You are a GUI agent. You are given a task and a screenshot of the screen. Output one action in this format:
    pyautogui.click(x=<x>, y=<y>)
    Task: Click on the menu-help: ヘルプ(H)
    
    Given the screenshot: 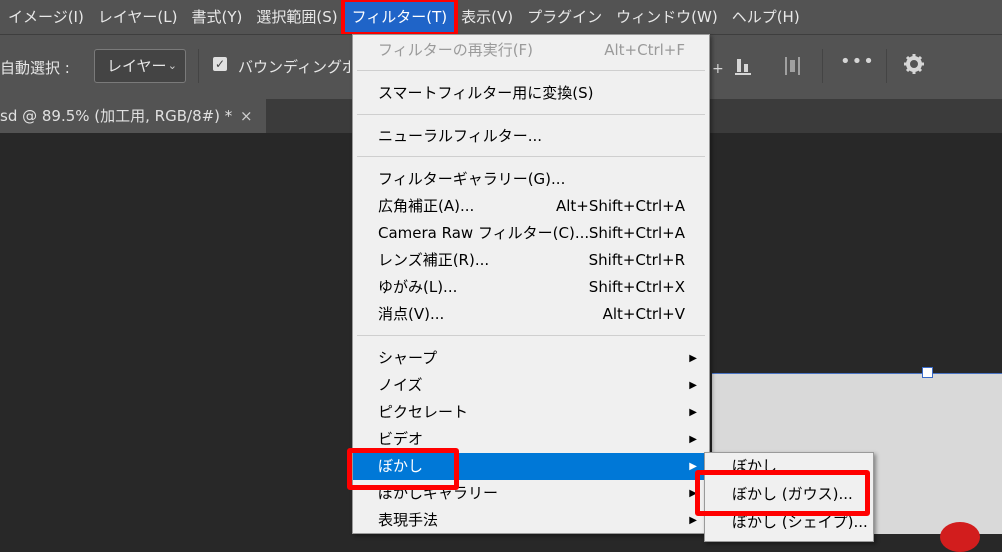 What is the action you would take?
    pyautogui.click(x=766, y=17)
    